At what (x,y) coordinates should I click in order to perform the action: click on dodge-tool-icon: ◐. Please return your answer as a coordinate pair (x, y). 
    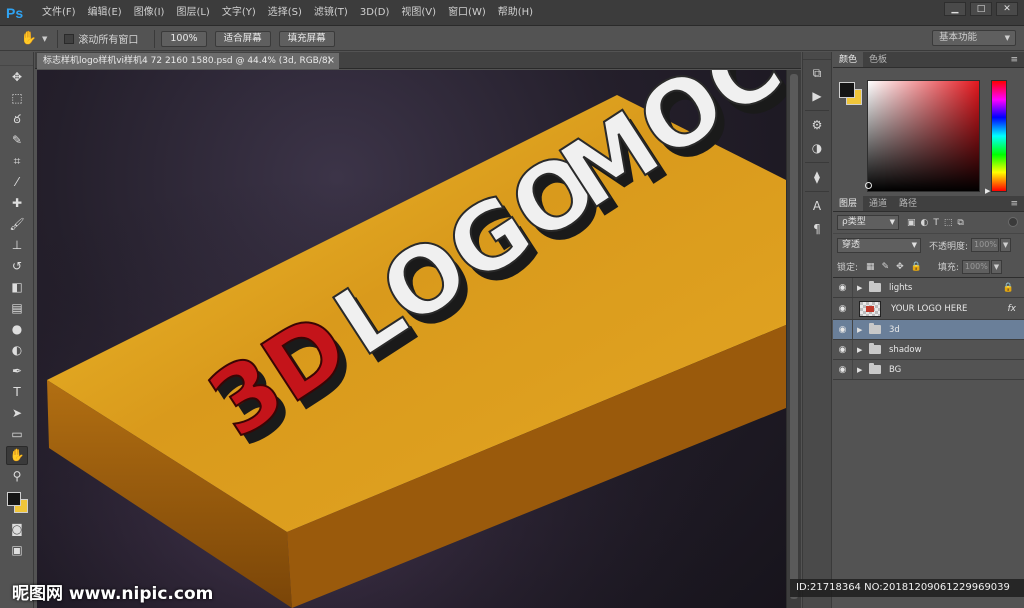
    Looking at the image, I should click on (17, 350).